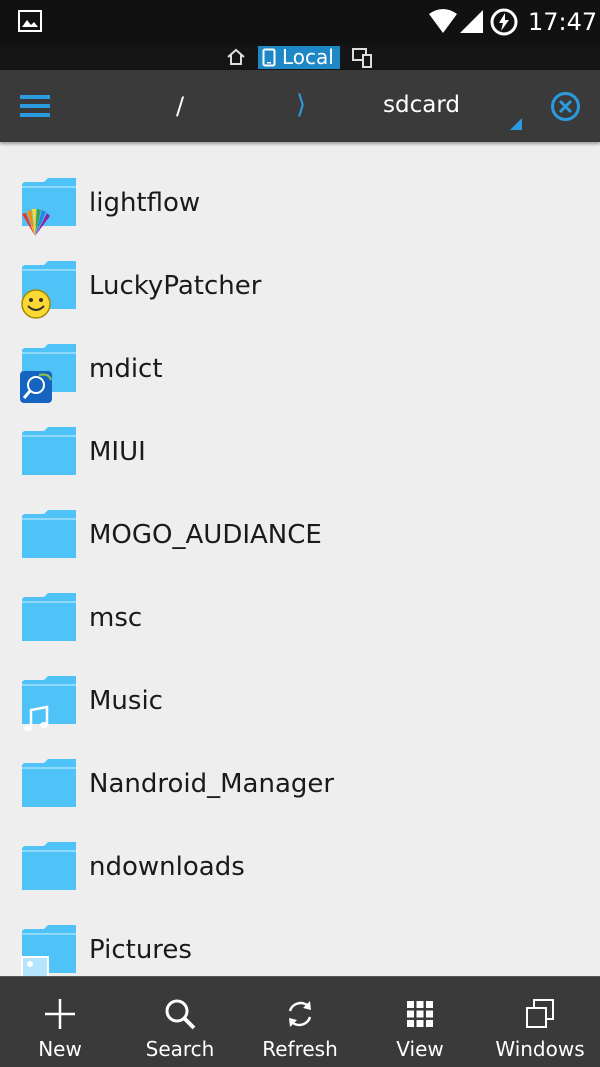 This screenshot has width=600, height=1067. I want to click on folder-row: Nandroid_Manager, so click(300, 765).